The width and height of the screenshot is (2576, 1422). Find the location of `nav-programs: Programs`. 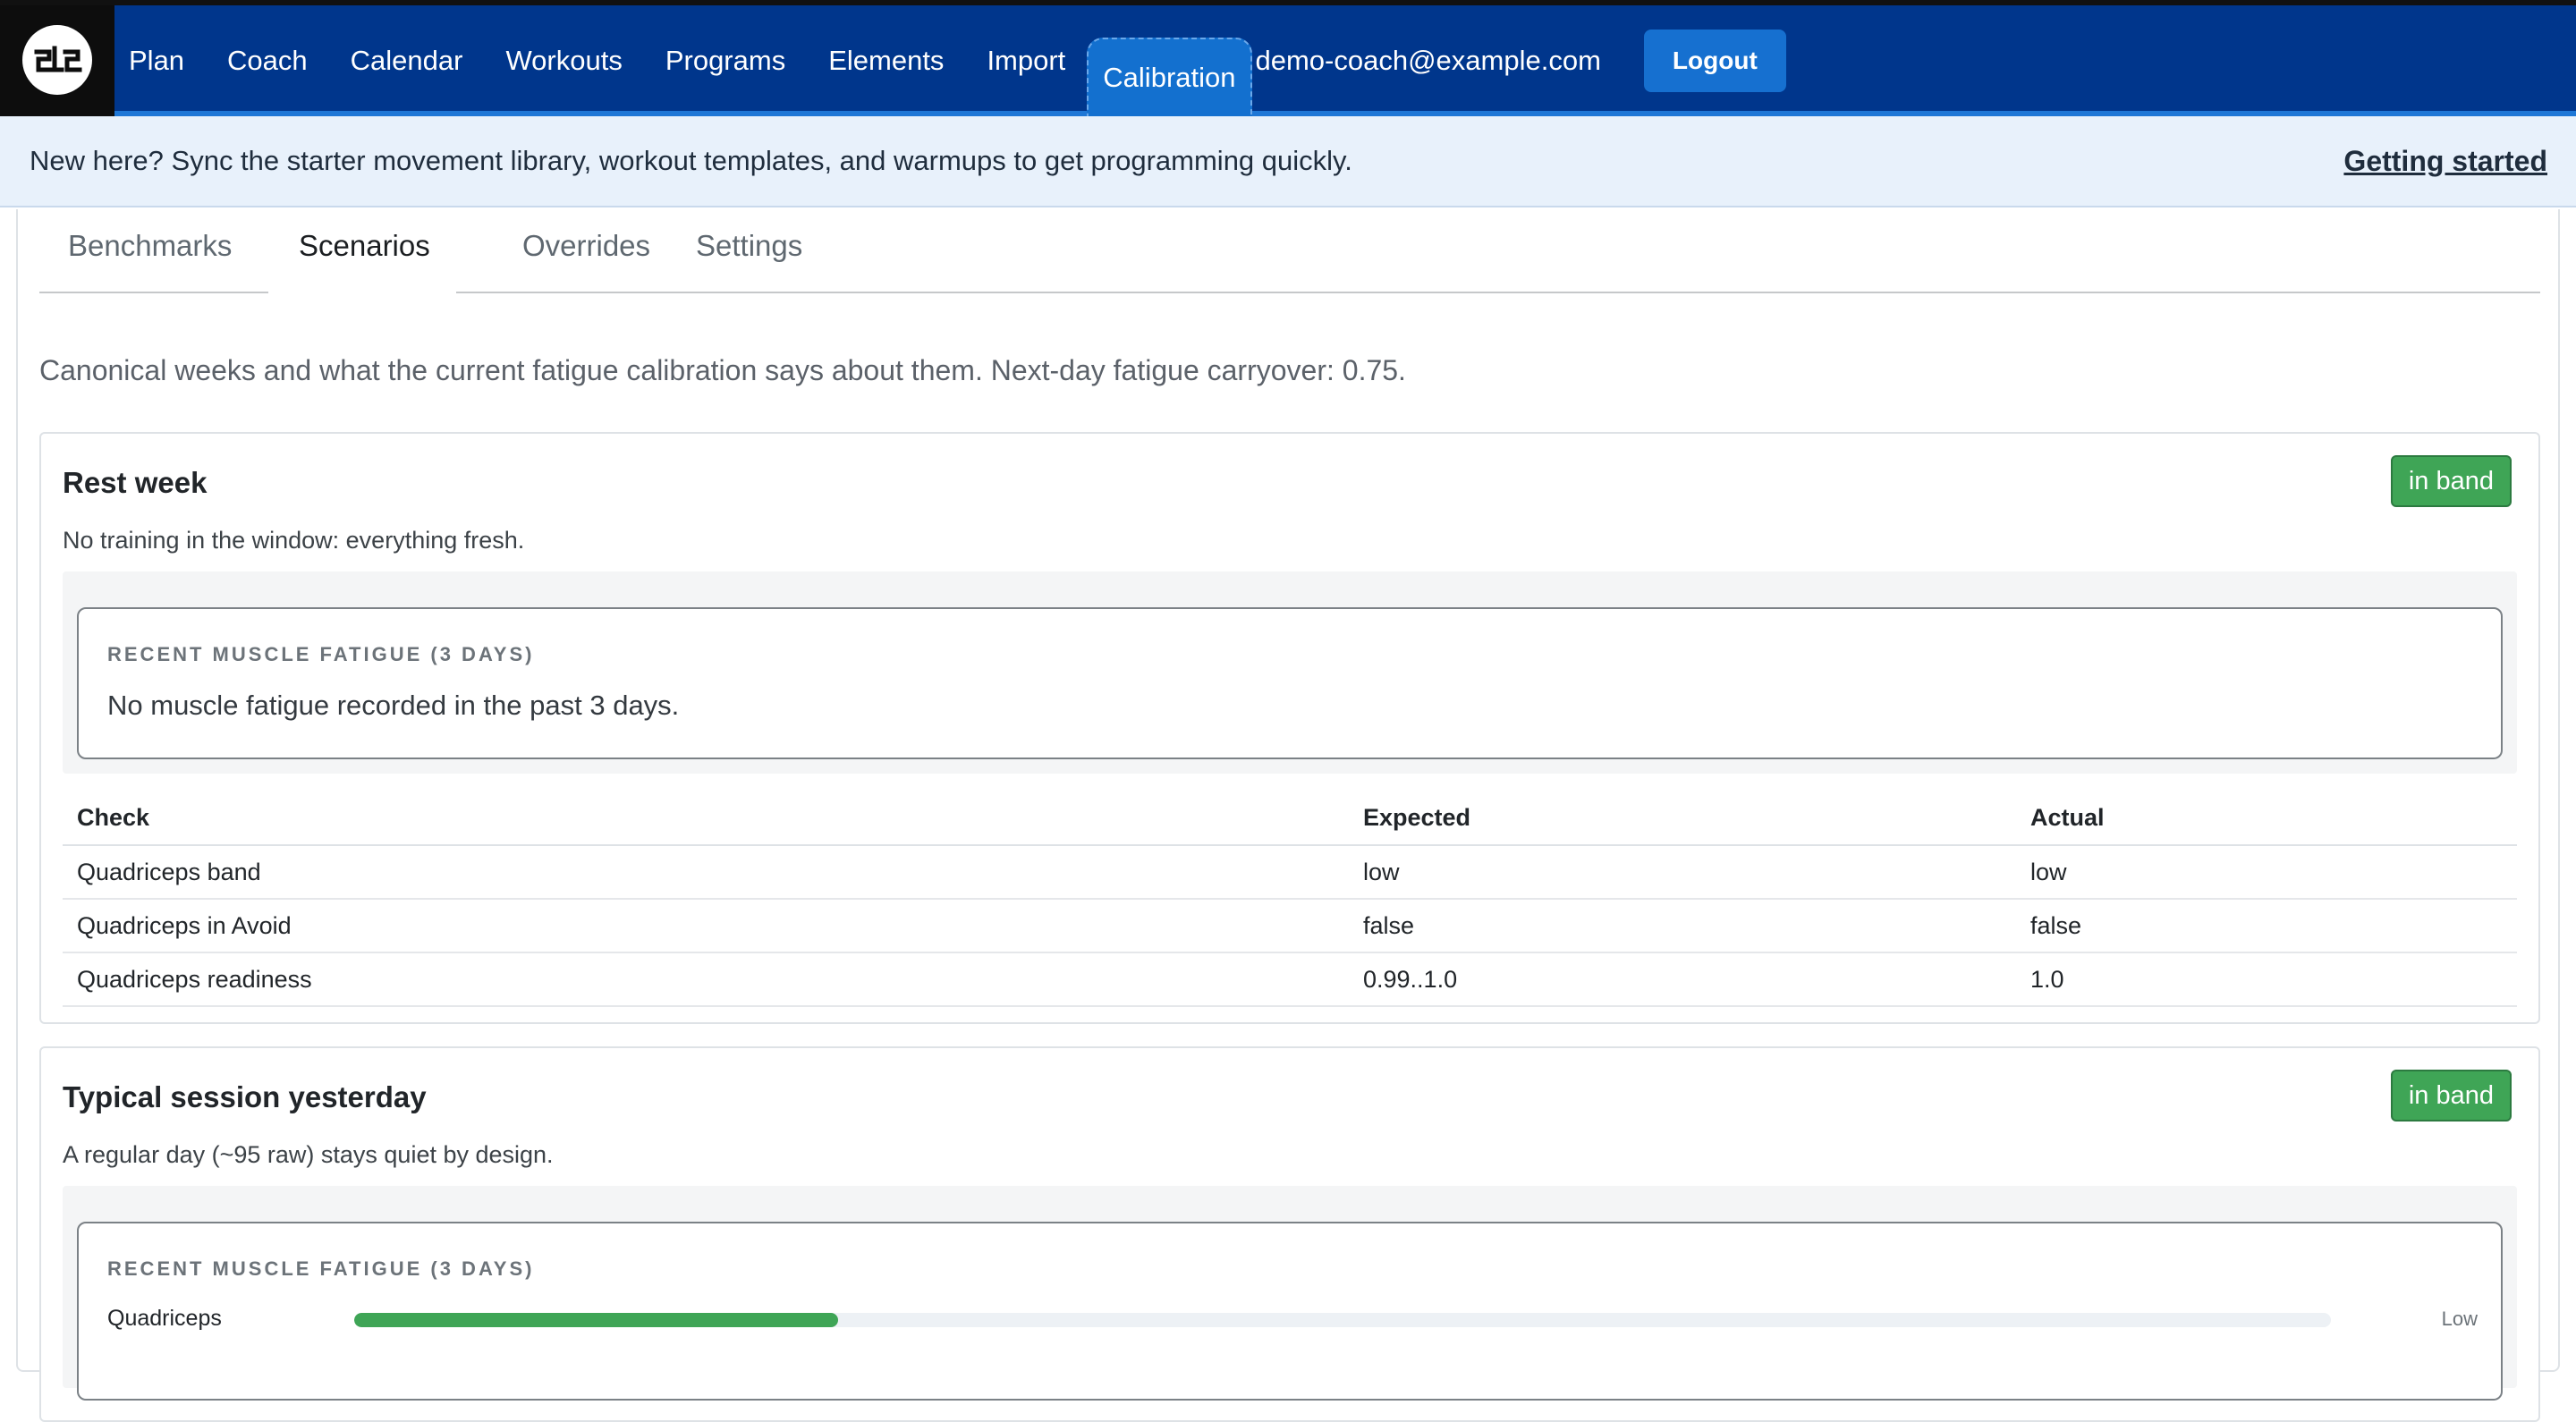

nav-programs: Programs is located at coordinates (725, 60).